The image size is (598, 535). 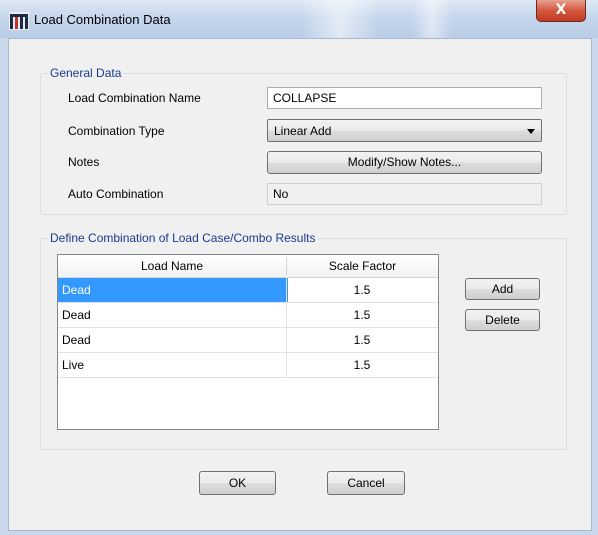 I want to click on general-data-caption: General Data, so click(x=86, y=73).